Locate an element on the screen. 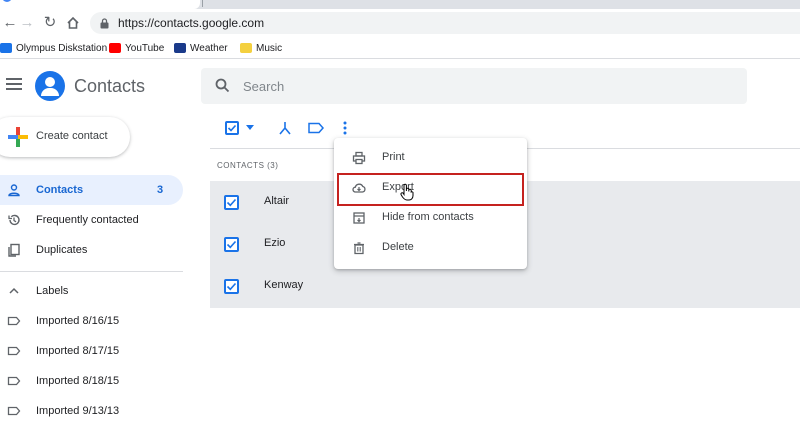  create-contact-label: Create contact is located at coordinates (72, 136).